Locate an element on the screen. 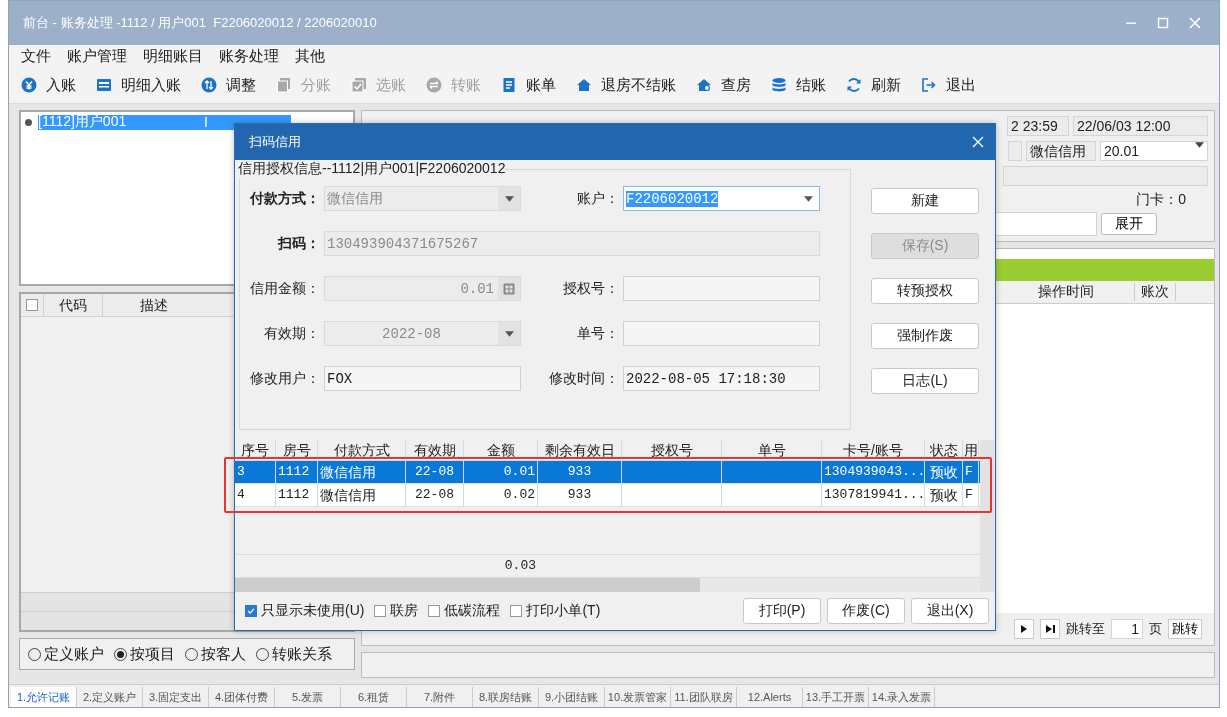 The image size is (1227, 717). column-header: 有效期 is located at coordinates (435, 450).